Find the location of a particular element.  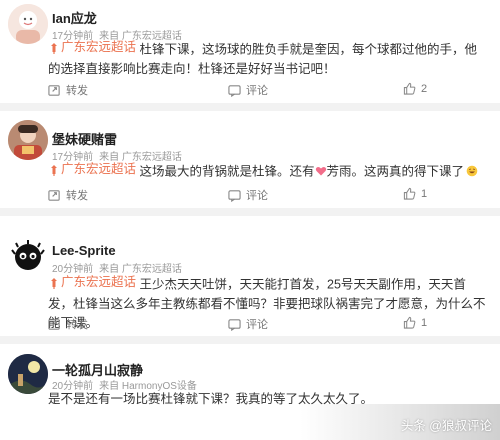

like-button: 2 is located at coordinates (415, 88).